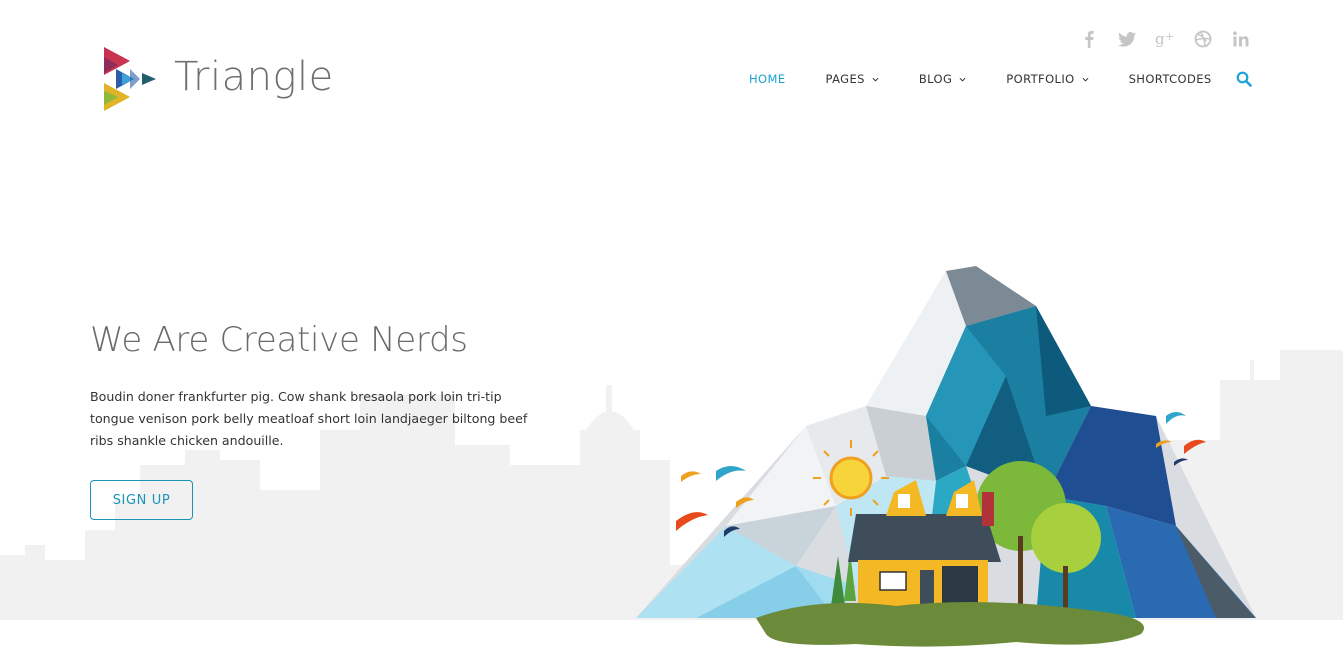 This screenshot has height=650, width=1343. Describe the element at coordinates (141, 500) in the screenshot. I see `sign-up-button: SIGN UP` at that location.